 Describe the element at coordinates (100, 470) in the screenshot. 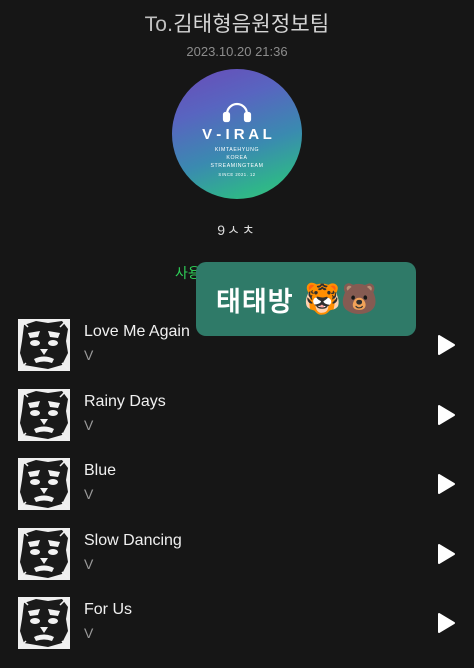

I see `track-title: Blue` at that location.